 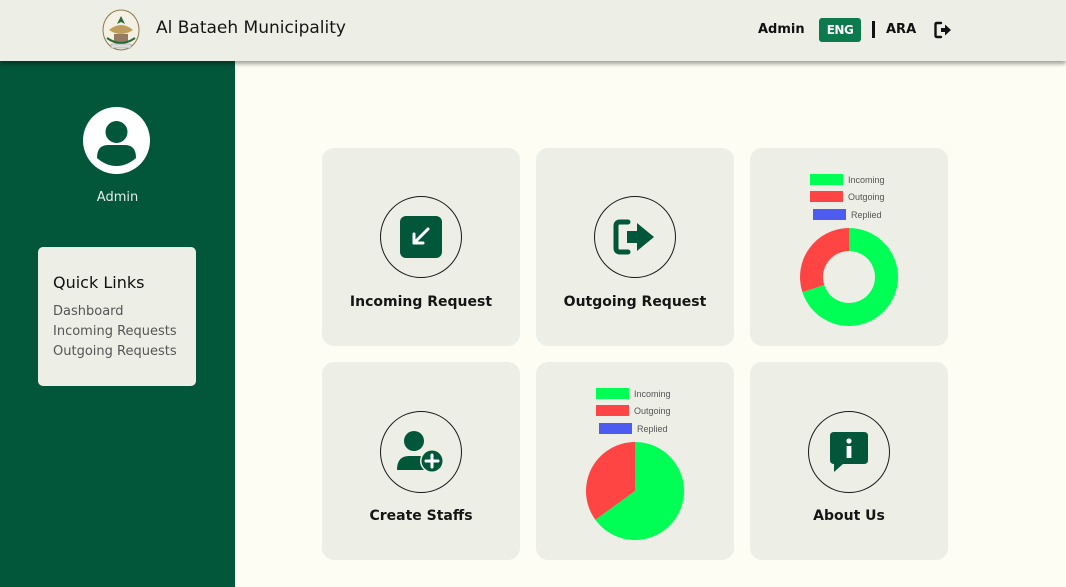 I want to click on outgoing-request-label: Outgoing Request, so click(x=635, y=302).